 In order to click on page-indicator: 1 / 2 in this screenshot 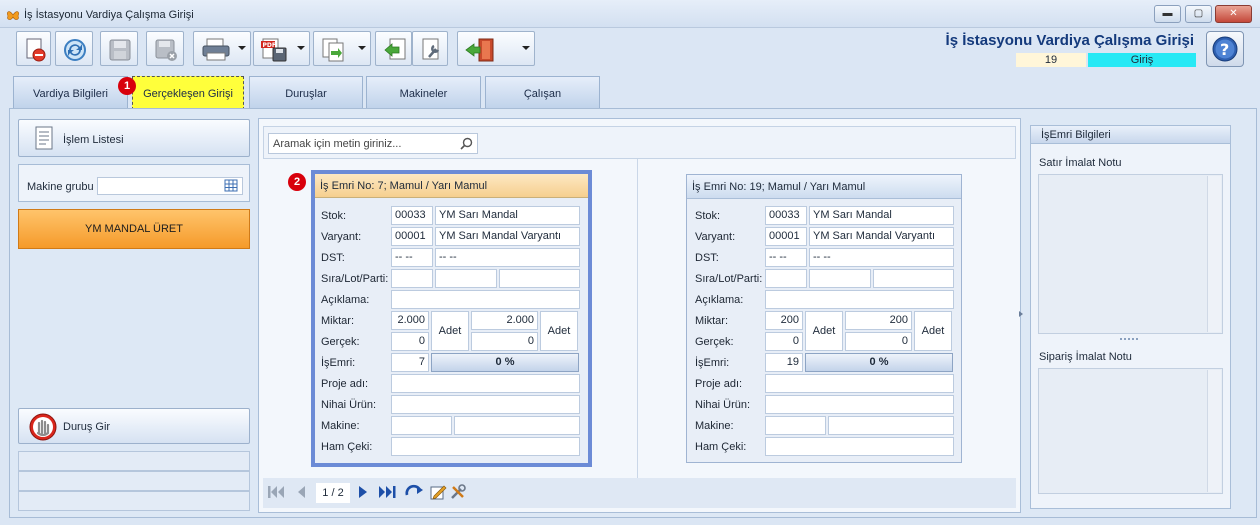, I will do `click(333, 493)`.